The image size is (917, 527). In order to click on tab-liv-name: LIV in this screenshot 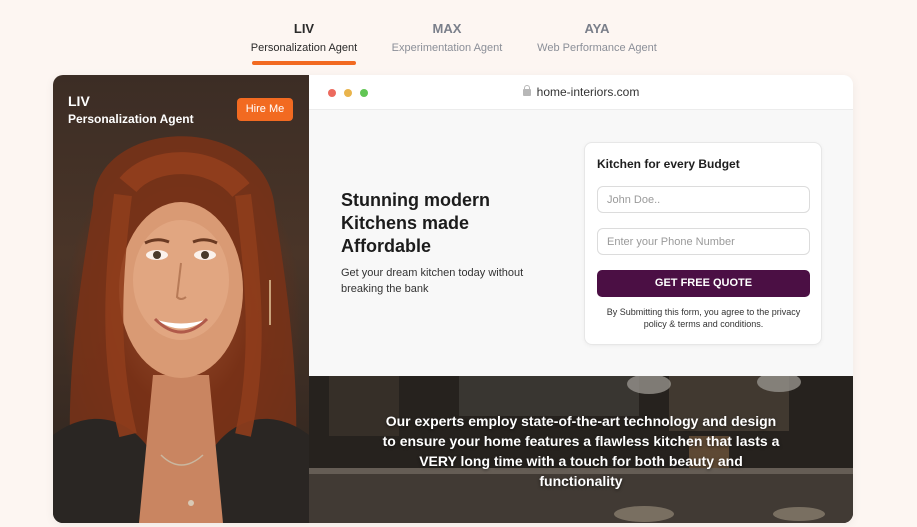, I will do `click(304, 28)`.